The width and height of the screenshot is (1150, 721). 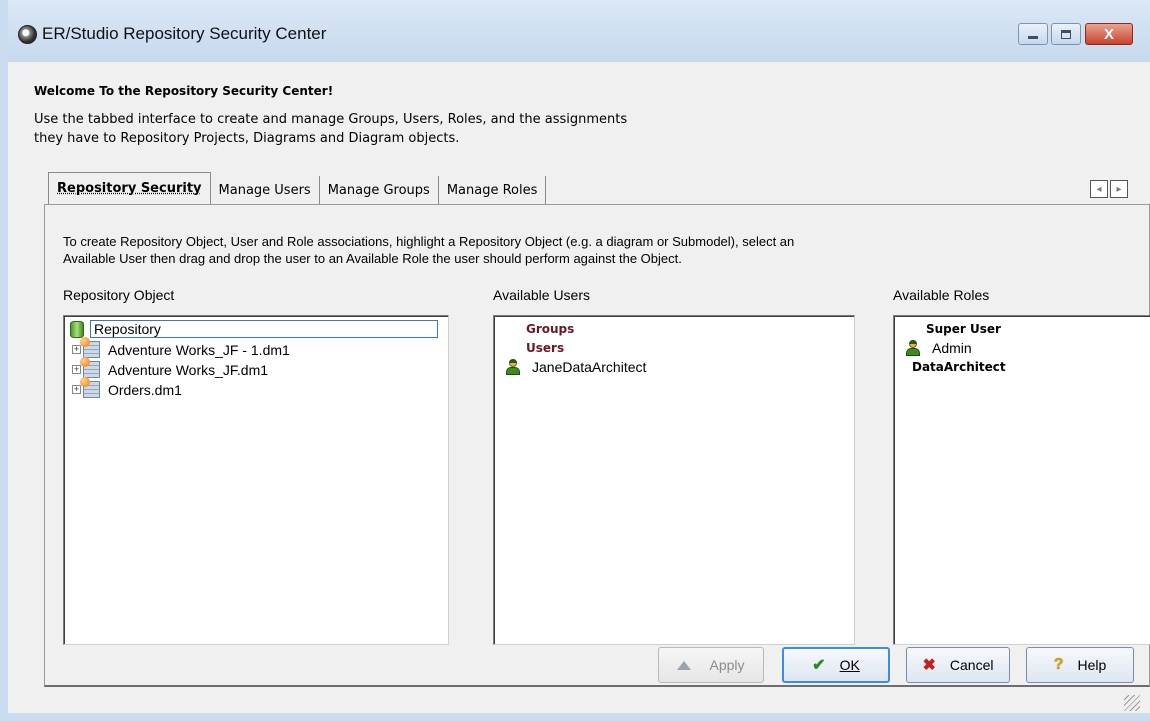 I want to click on maximize-button, so click(x=1066, y=34).